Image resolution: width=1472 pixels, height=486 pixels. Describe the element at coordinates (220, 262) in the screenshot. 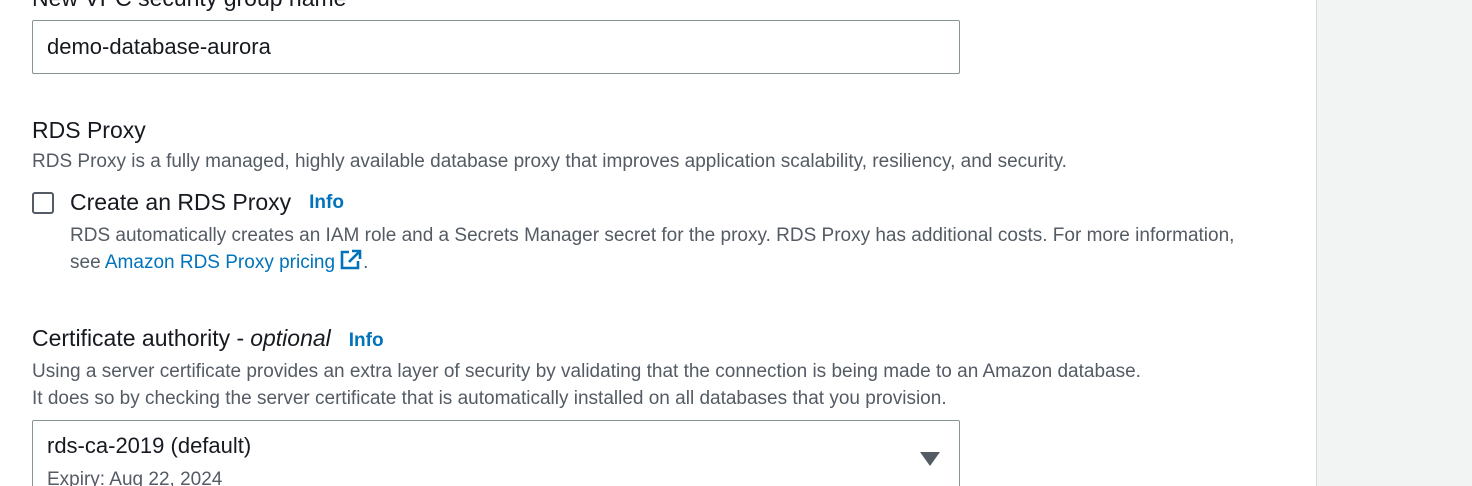

I see `rds-proxy-pricing-link-label: Amazon RDS Proxy pricing` at that location.